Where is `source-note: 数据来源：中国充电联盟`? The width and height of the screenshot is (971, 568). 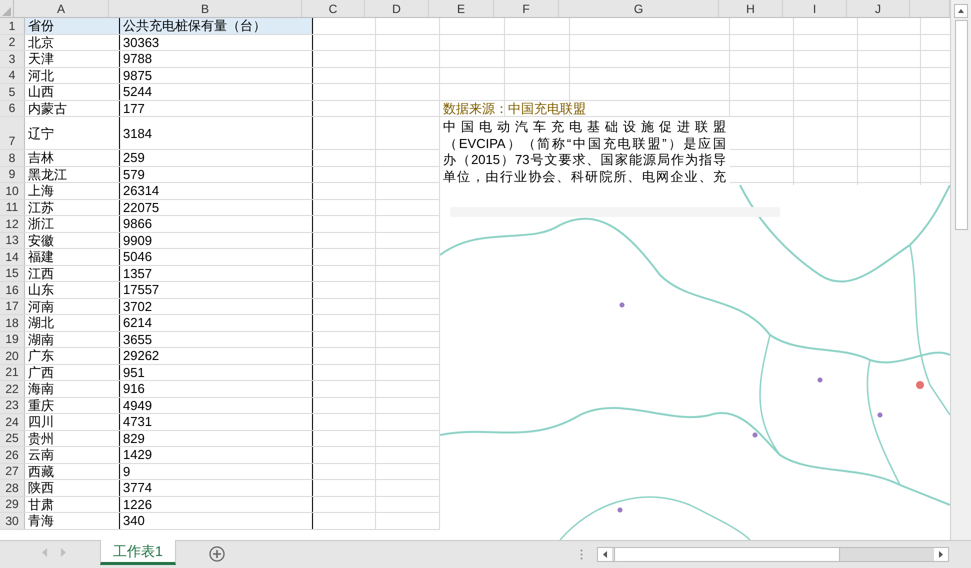 source-note: 数据来源：中国充电联盟 is located at coordinates (514, 108).